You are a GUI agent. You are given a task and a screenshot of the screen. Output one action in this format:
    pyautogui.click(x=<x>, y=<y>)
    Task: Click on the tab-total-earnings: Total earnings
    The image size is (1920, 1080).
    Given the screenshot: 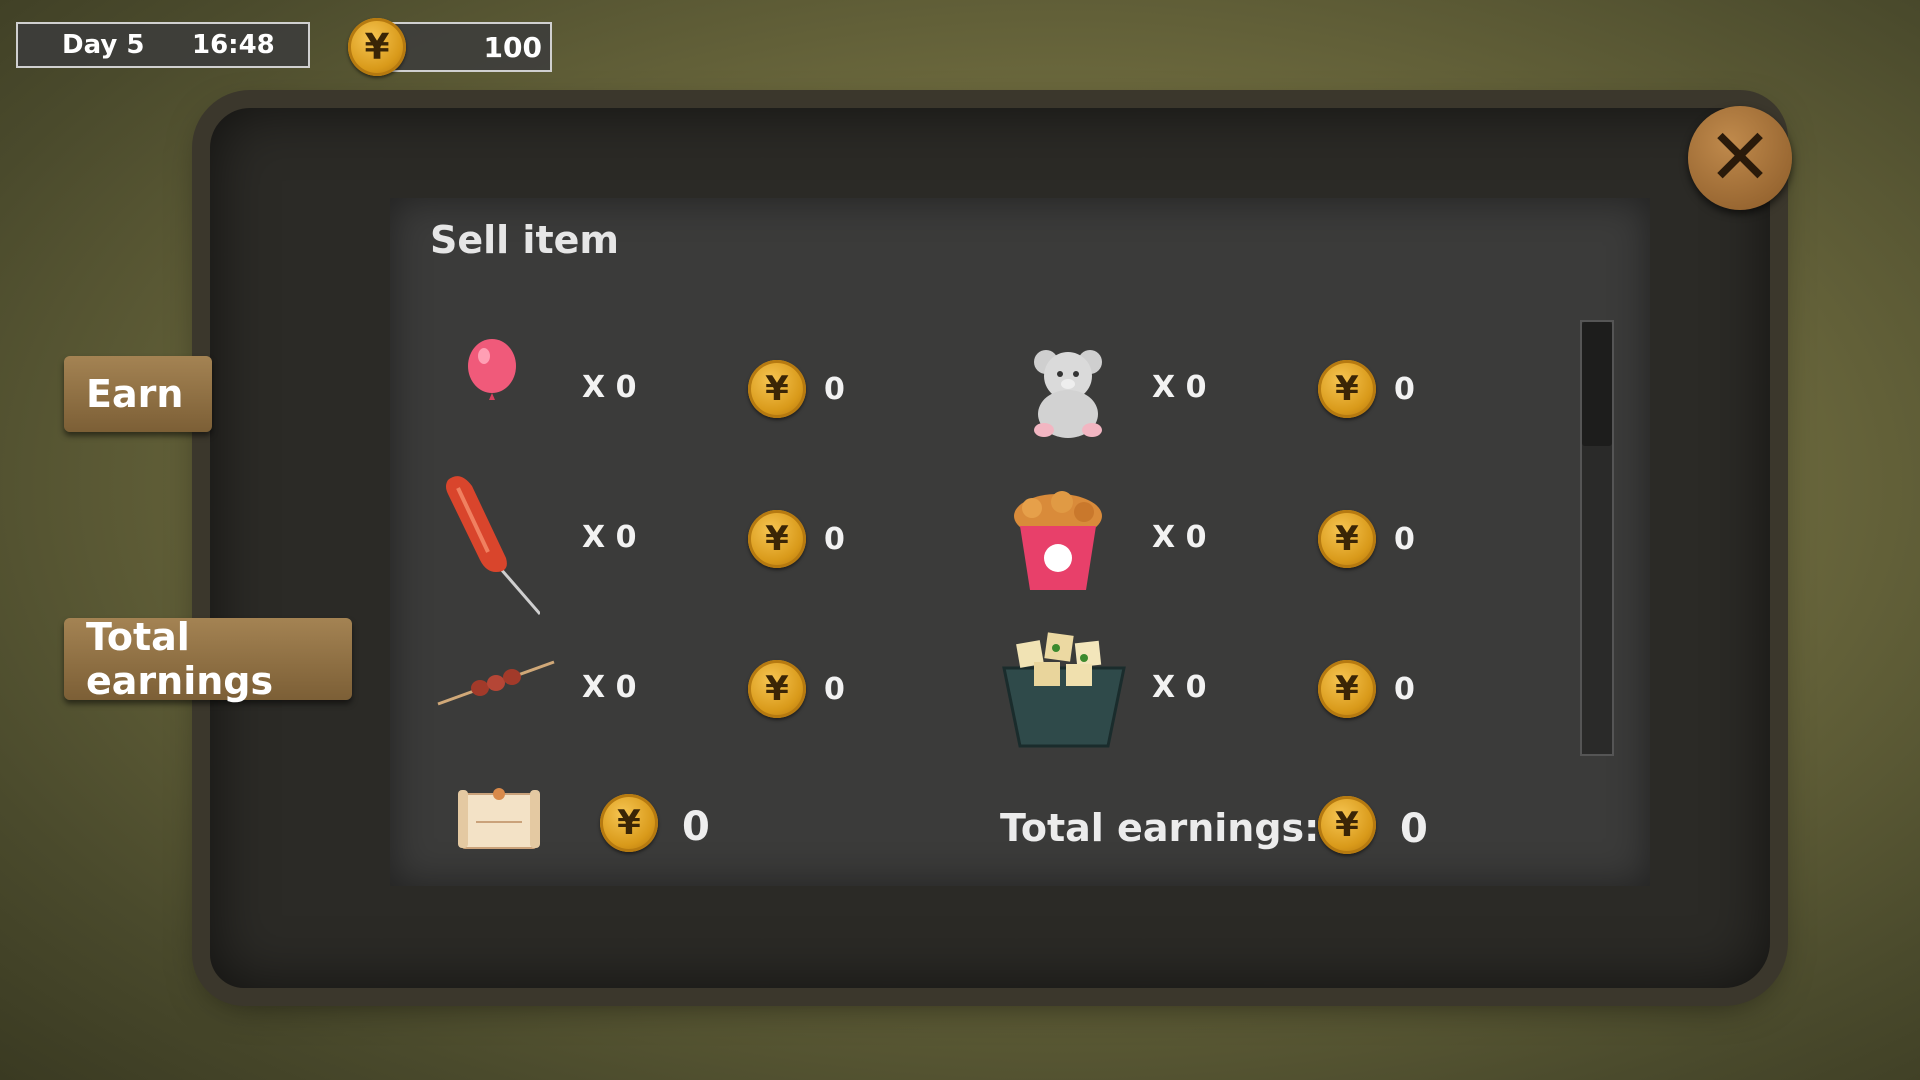 What is the action you would take?
    pyautogui.click(x=208, y=659)
    